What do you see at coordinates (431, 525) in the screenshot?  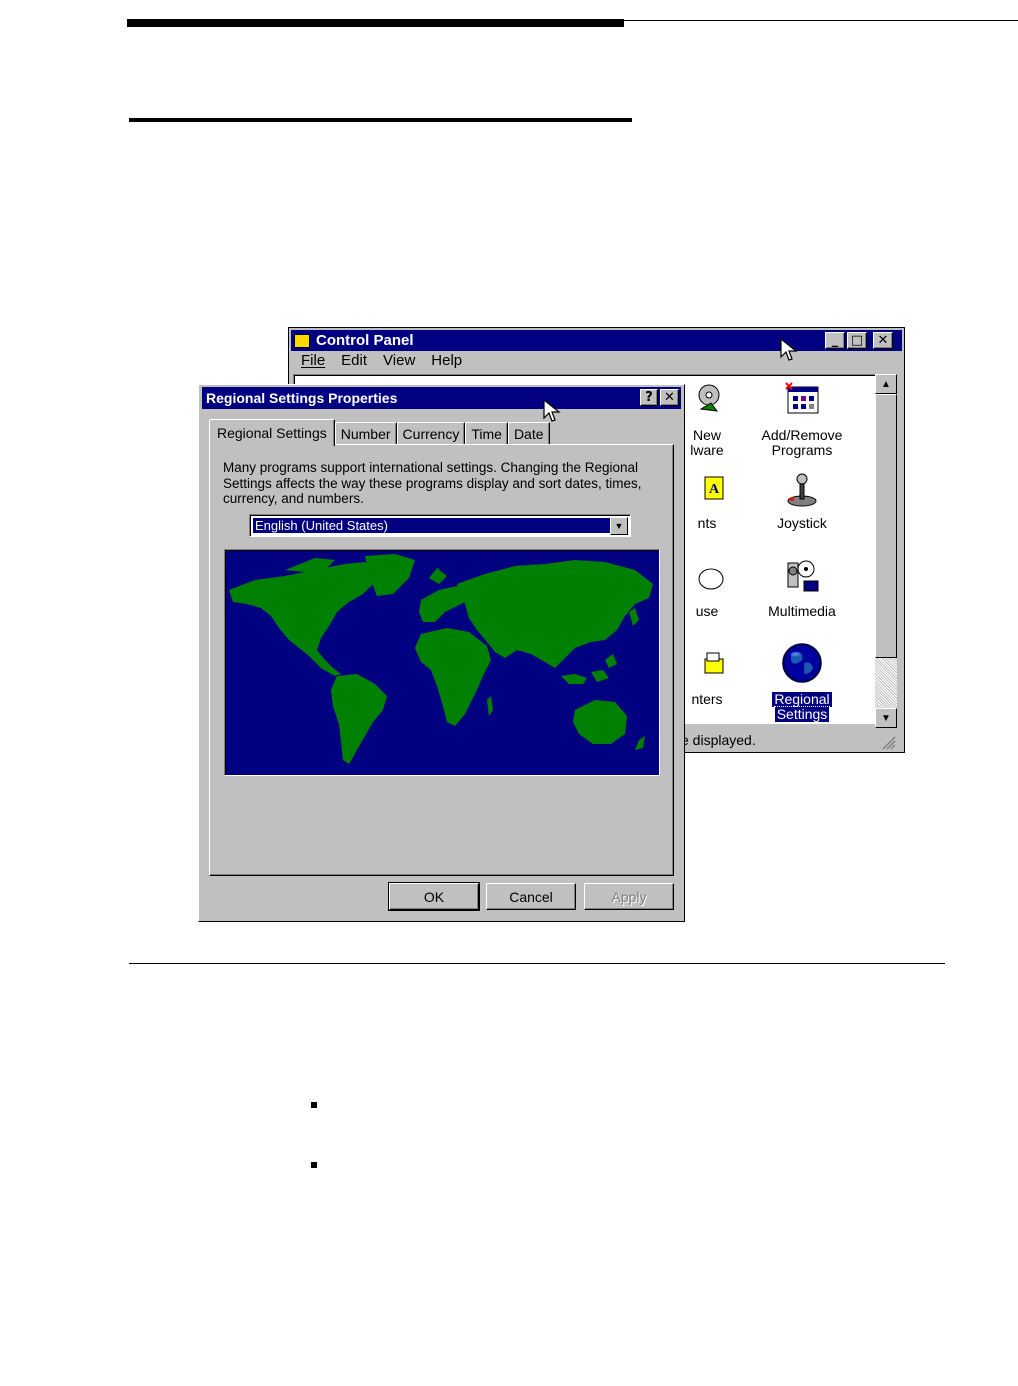 I see `locale-selected-value: English (United States)` at bounding box center [431, 525].